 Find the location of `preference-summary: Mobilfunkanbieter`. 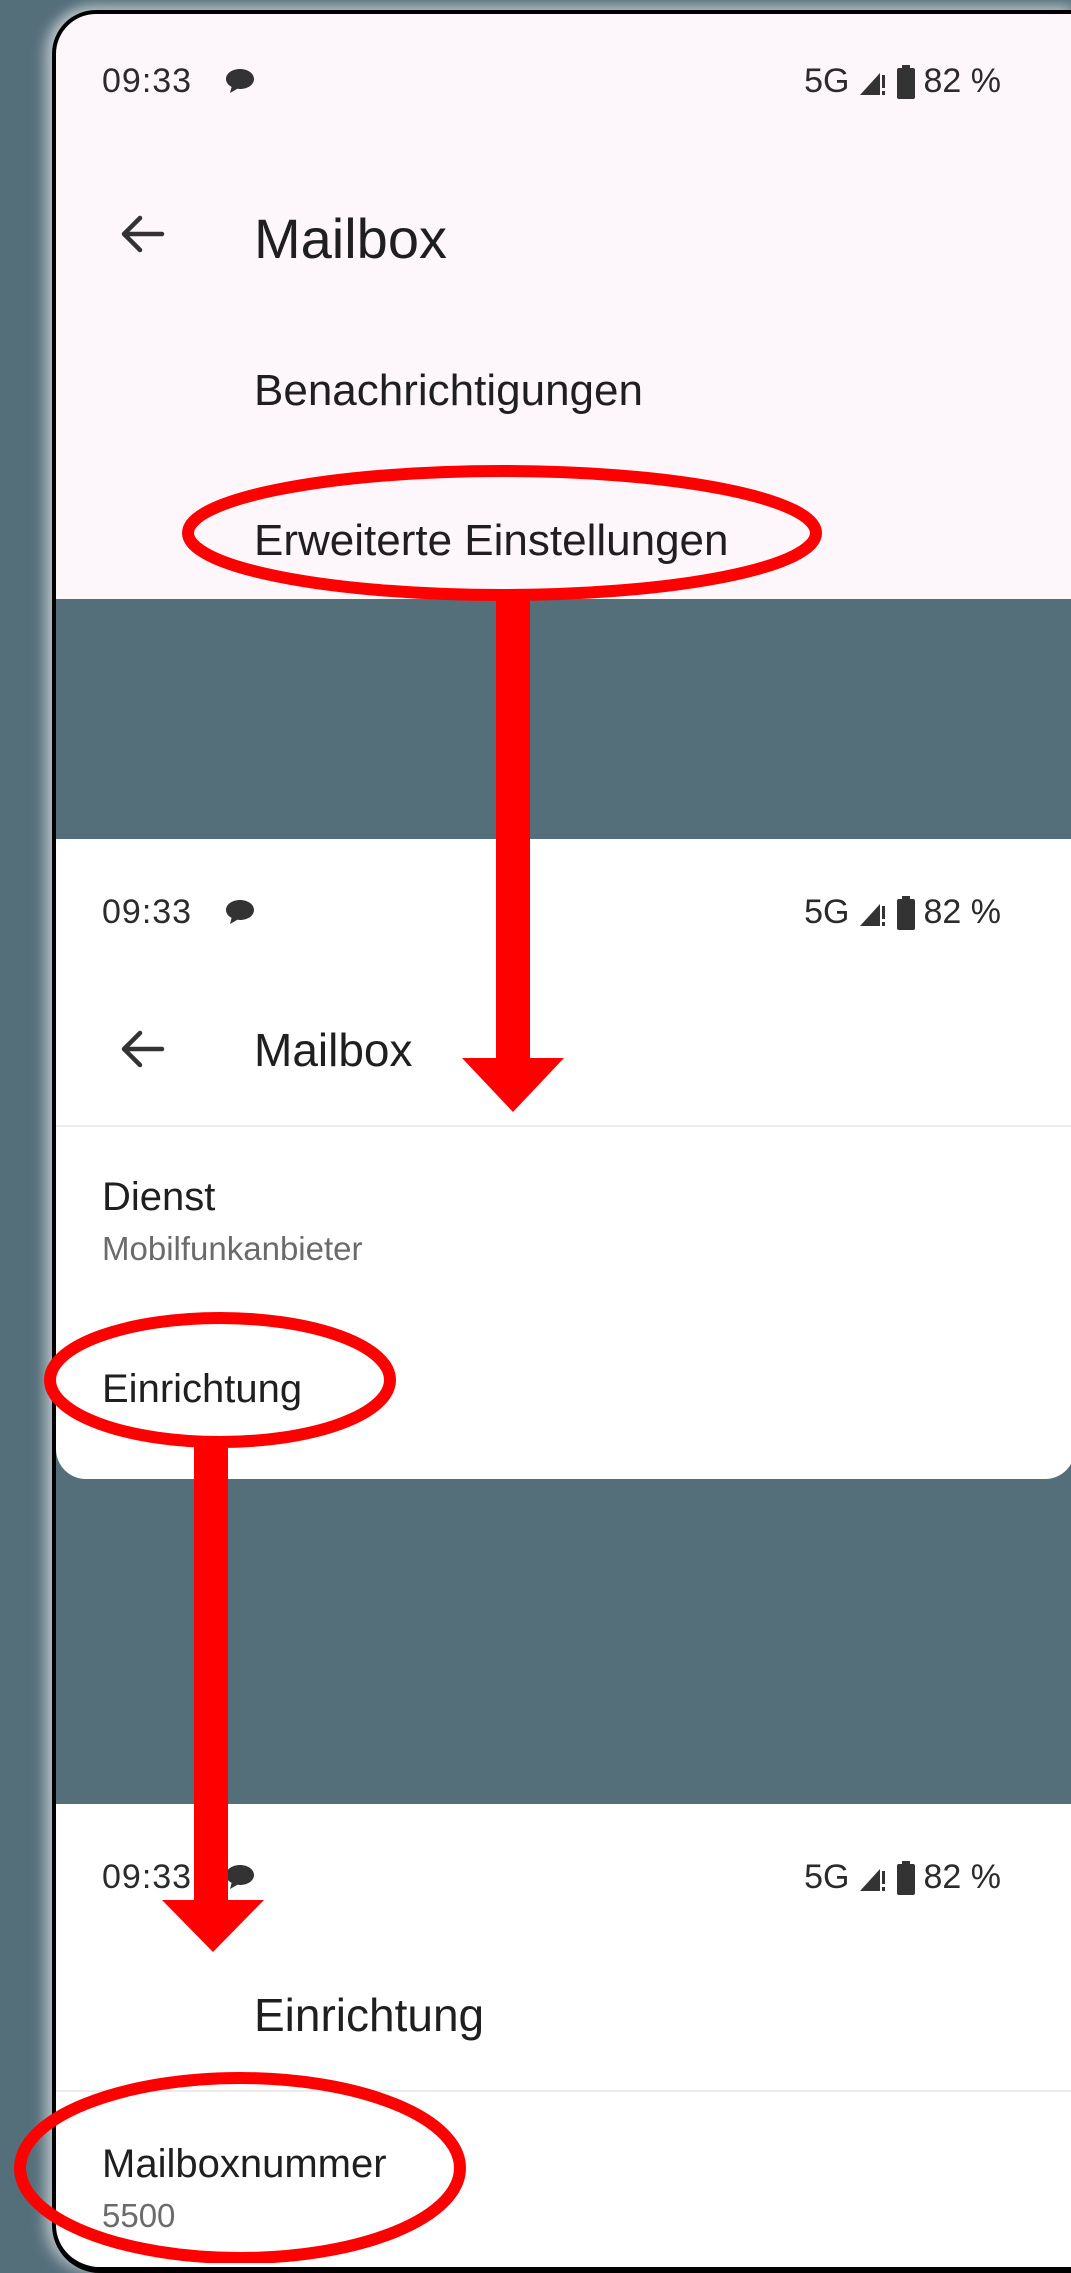

preference-summary: Mobilfunkanbieter is located at coordinates (232, 1248).